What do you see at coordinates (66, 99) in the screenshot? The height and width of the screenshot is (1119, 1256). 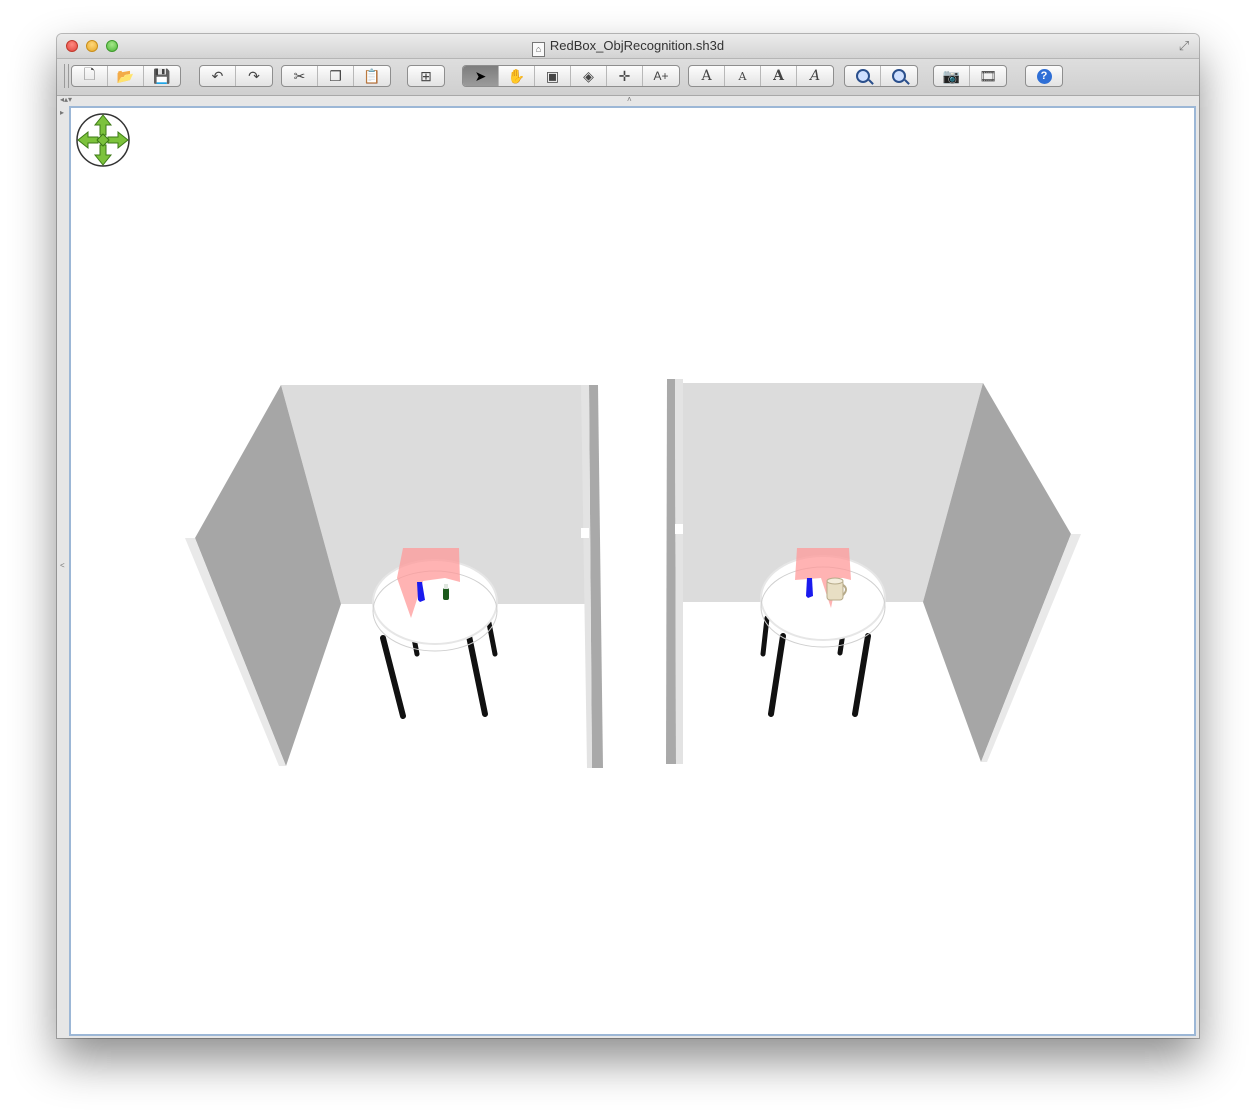 I see `collapse-left-icon: ◂▴▾` at bounding box center [66, 99].